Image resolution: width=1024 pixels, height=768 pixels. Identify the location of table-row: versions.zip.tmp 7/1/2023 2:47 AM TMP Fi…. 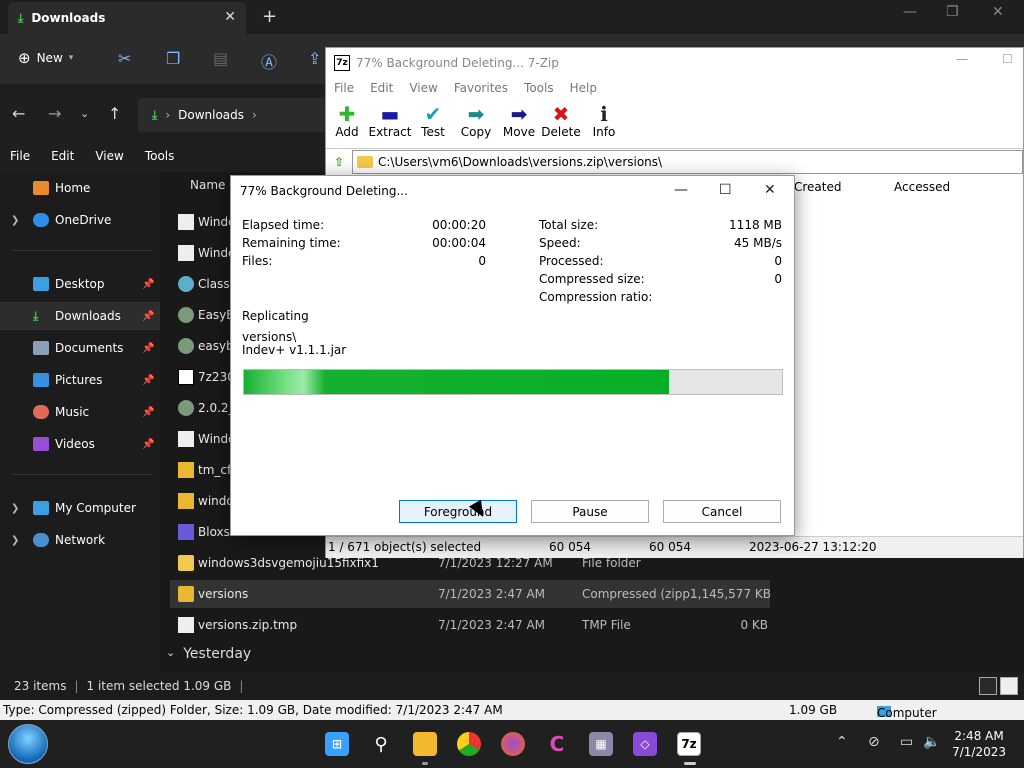
(470, 625).